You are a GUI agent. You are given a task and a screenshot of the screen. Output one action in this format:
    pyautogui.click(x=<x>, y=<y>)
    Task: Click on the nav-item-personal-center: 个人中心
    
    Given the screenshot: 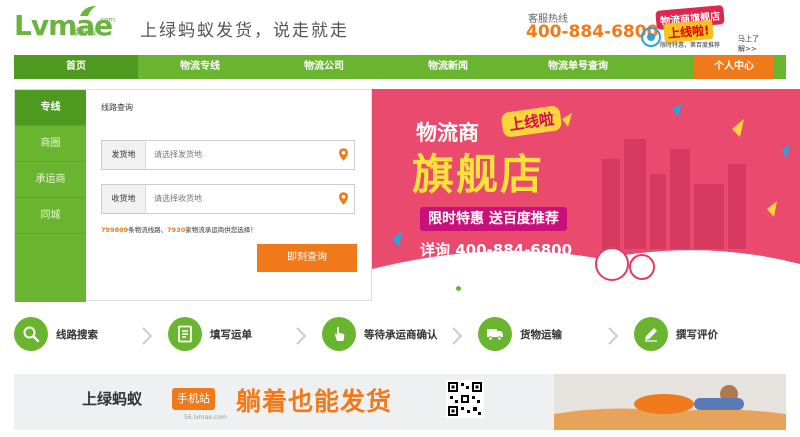 What is the action you would take?
    pyautogui.click(x=734, y=67)
    